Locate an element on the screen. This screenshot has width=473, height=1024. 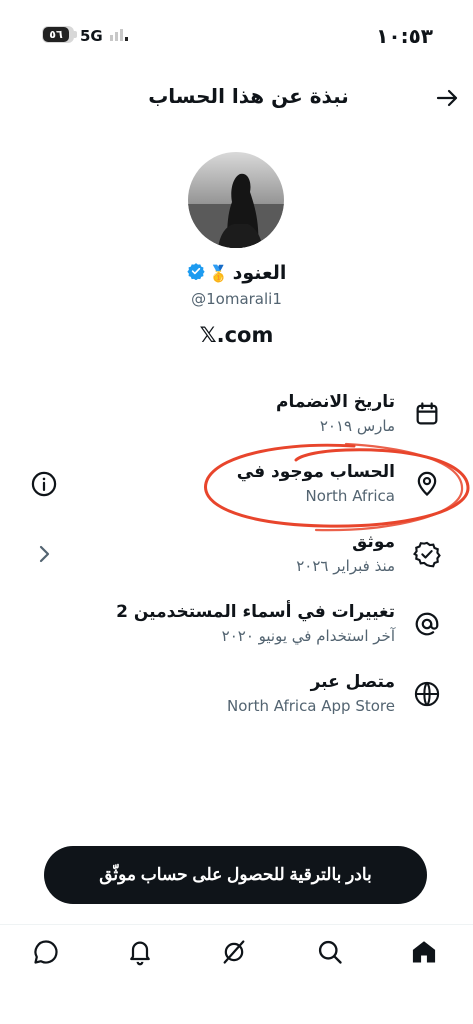
at-sign-icon is located at coordinates (427, 624).